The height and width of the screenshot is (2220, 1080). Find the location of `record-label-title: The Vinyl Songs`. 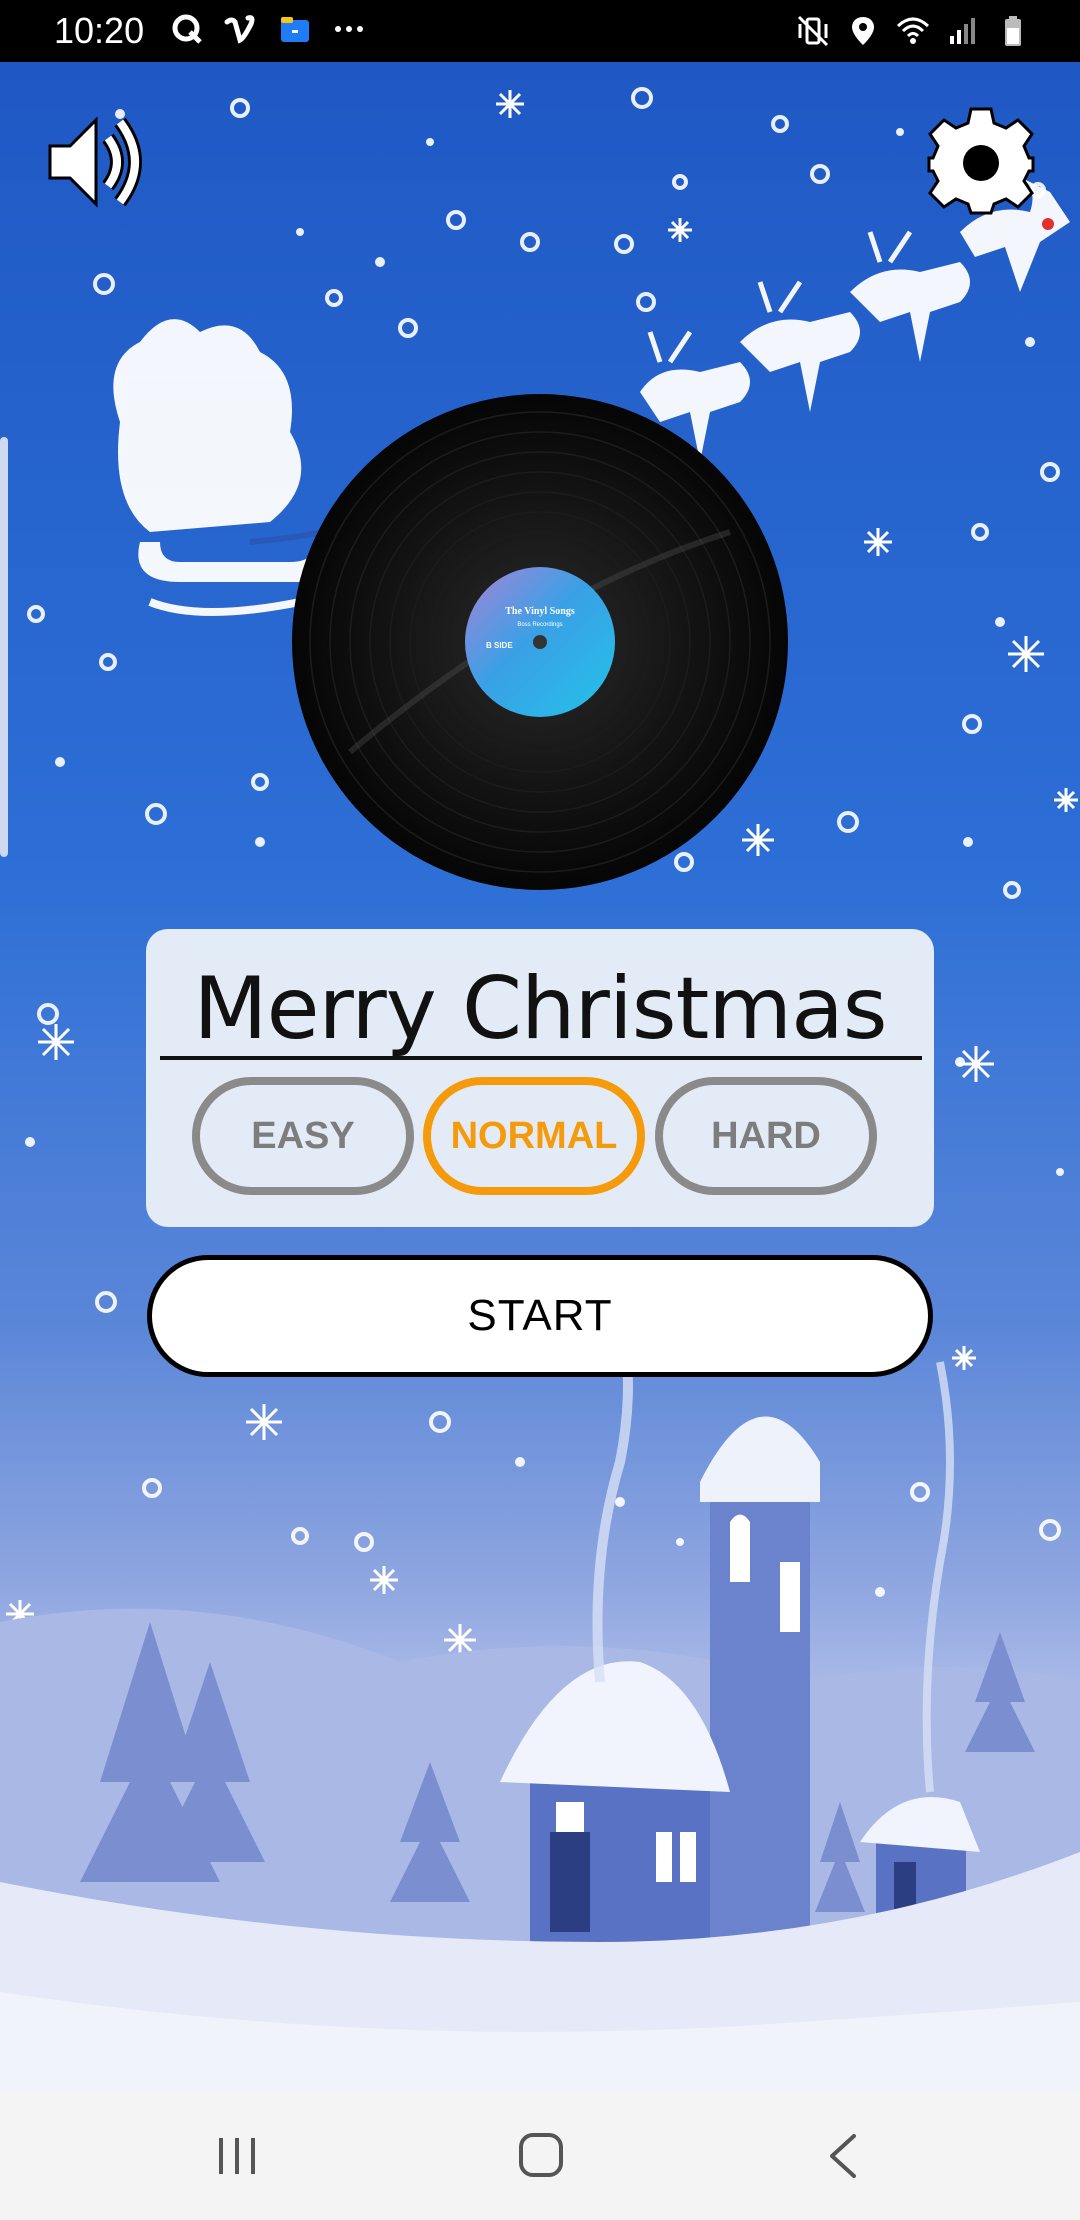

record-label-title: The Vinyl Songs is located at coordinates (540, 611).